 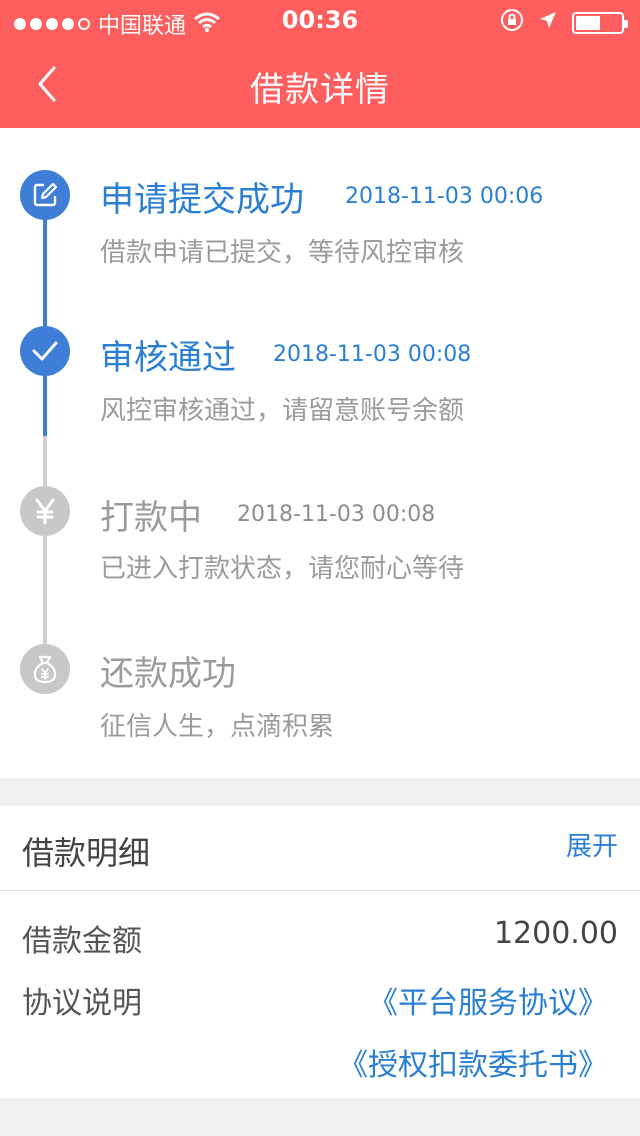 I want to click on step-title: 打款中, so click(x=151, y=518).